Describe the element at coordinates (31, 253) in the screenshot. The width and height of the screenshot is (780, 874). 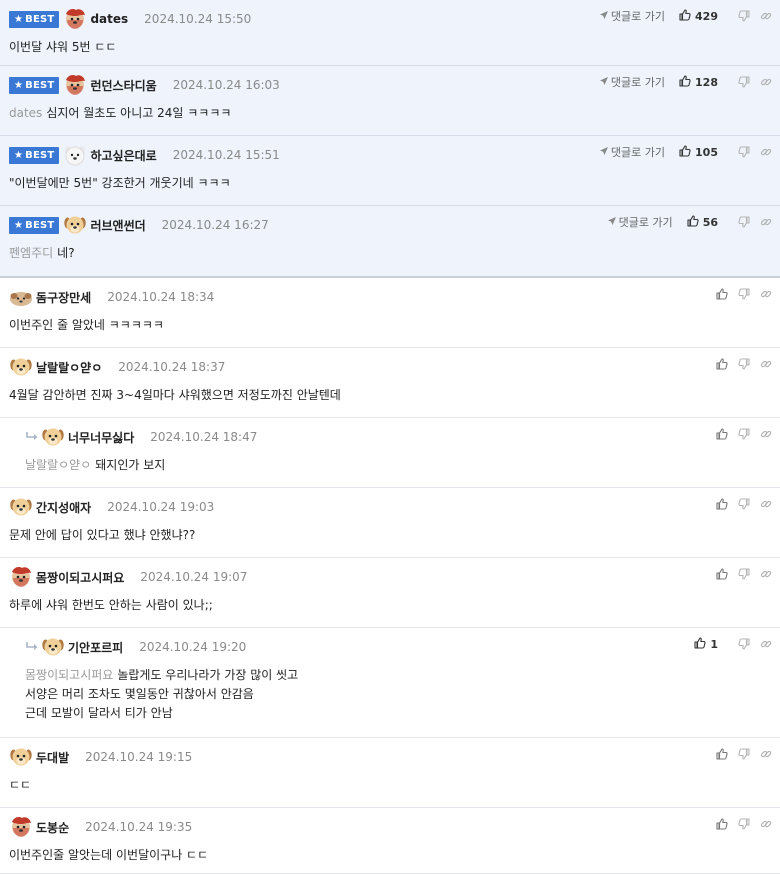
I see `mention-nickname: 펜엠주디` at that location.